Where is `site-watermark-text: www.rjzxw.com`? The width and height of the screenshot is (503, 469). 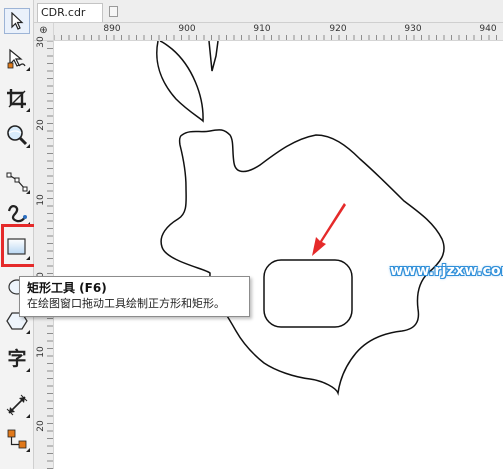 site-watermark-text: www.rjzxw.com is located at coordinates (446, 271).